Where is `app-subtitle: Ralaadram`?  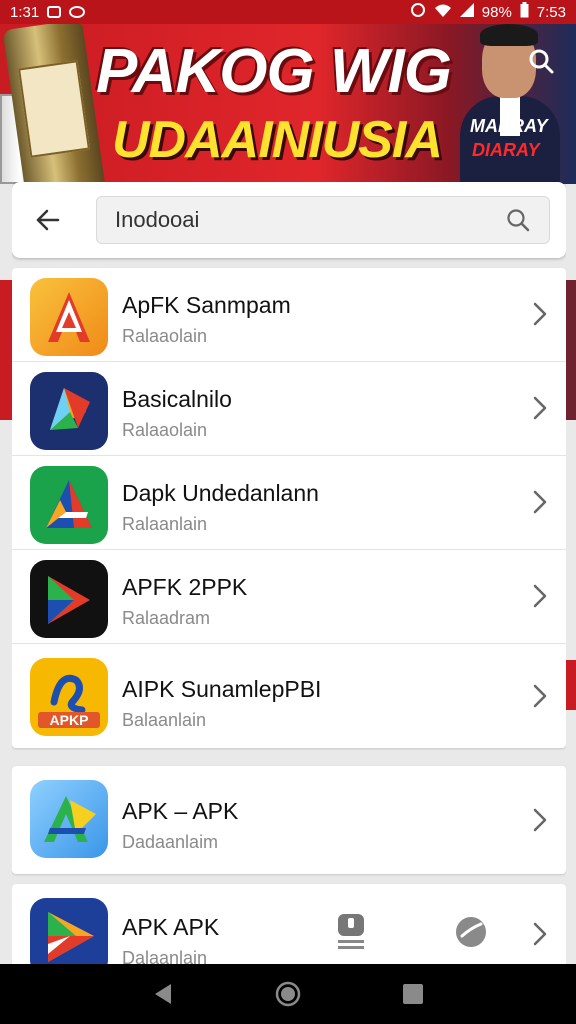 app-subtitle: Ralaadram is located at coordinates (166, 618).